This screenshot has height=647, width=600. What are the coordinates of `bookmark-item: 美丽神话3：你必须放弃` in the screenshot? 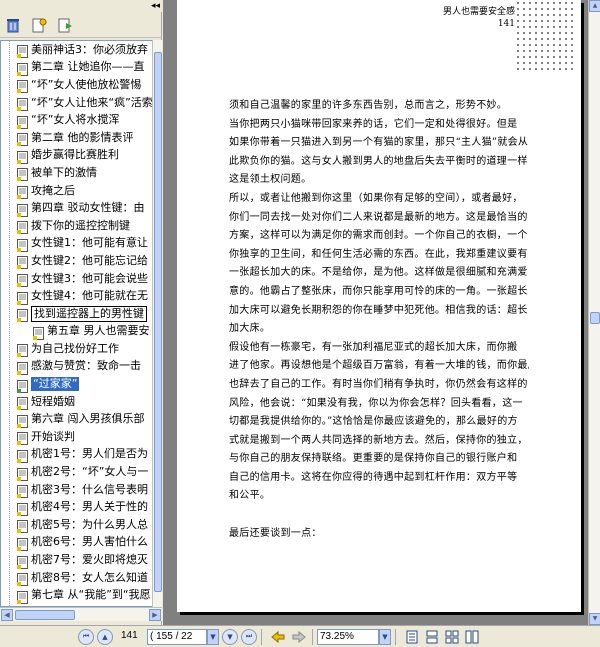 It's located at (76, 50).